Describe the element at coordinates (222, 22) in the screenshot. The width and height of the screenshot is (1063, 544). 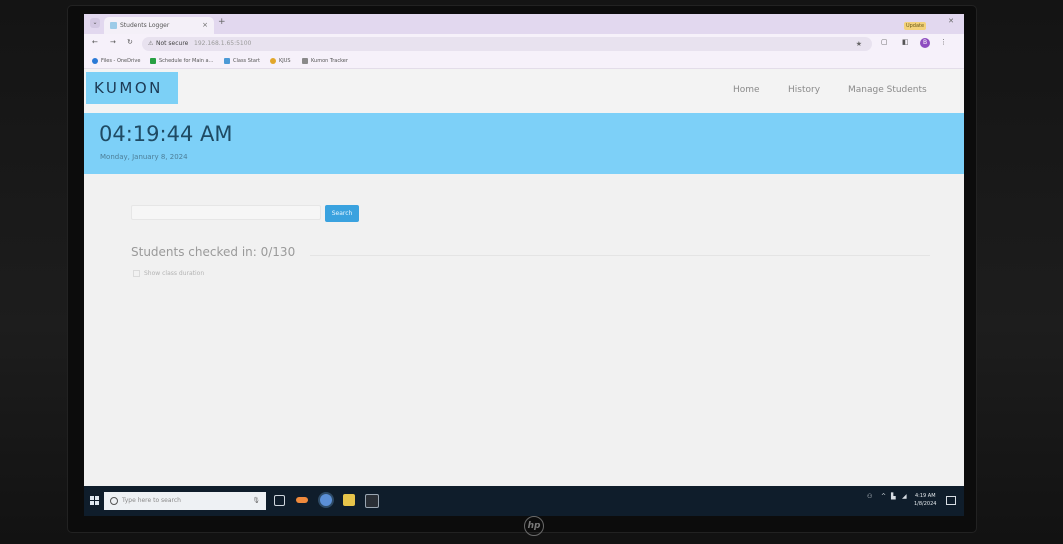
I see `new-tab-button: +` at that location.